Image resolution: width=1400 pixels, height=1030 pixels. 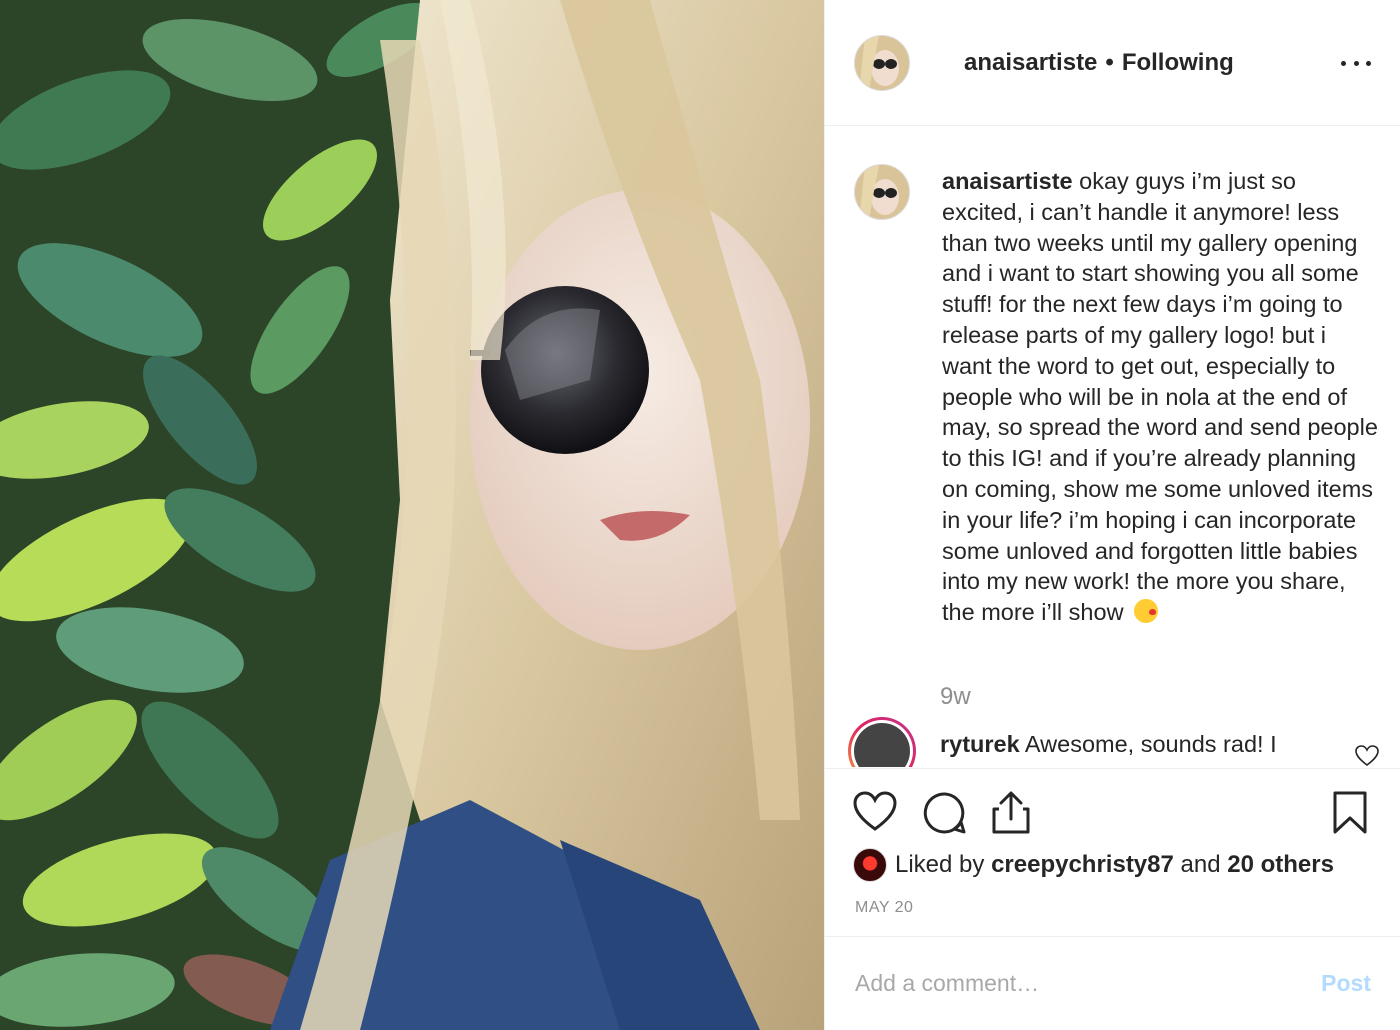 What do you see at coordinates (1011, 815) in the screenshot?
I see `share-icon` at bounding box center [1011, 815].